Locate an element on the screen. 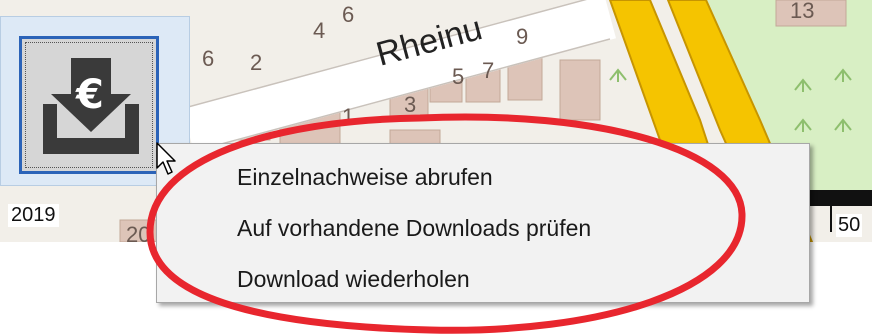  house-number: 9 is located at coordinates (522, 36).